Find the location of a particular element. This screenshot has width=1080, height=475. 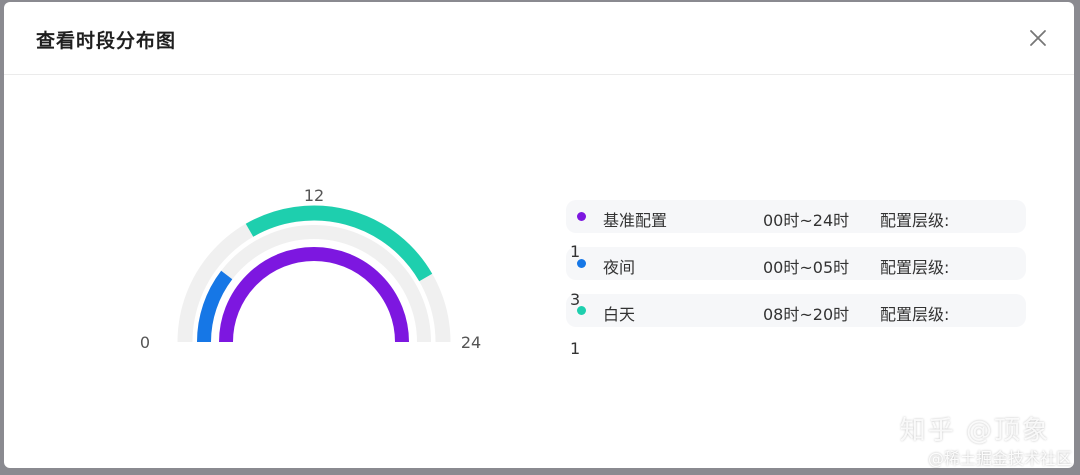

modal-title: 查看时段分布图 is located at coordinates (106, 41).